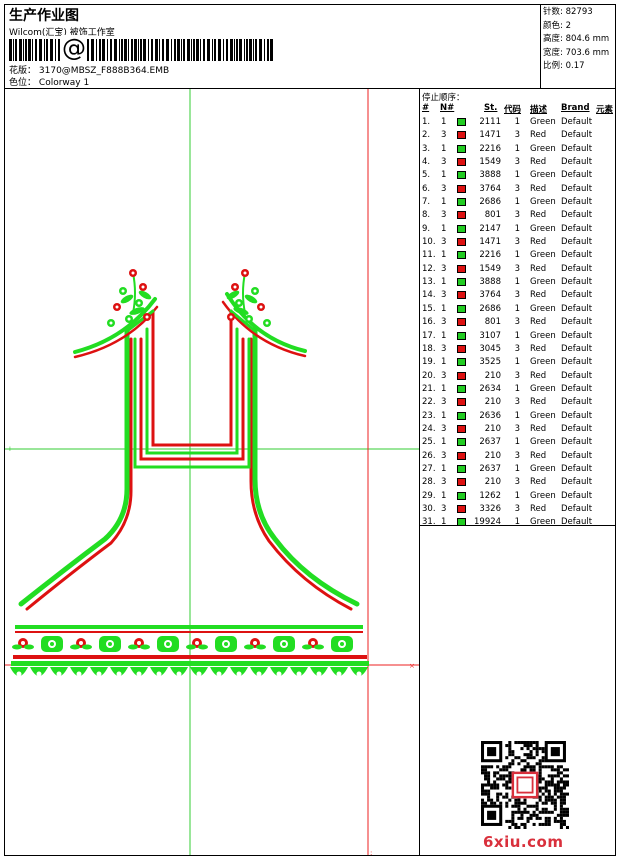 The image size is (620, 860). Describe the element at coordinates (491, 108) in the screenshot. I see `col-stitches: St.` at that location.